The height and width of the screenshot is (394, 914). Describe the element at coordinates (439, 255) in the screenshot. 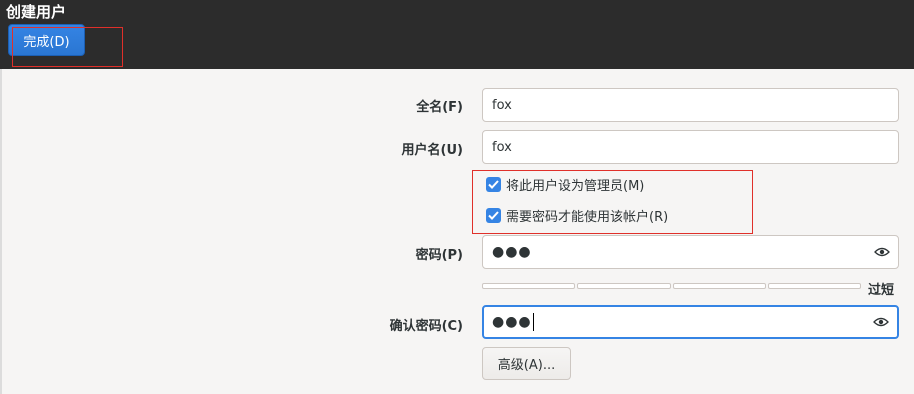

I see `password-label: 密码(P)` at that location.